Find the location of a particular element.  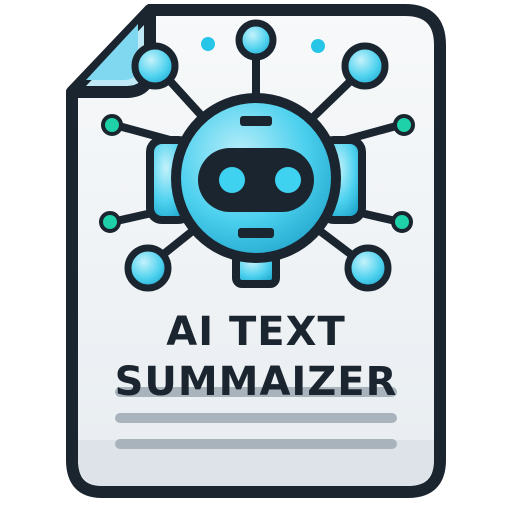

logo-title-line2: SUMMAIZER is located at coordinates (256, 382).